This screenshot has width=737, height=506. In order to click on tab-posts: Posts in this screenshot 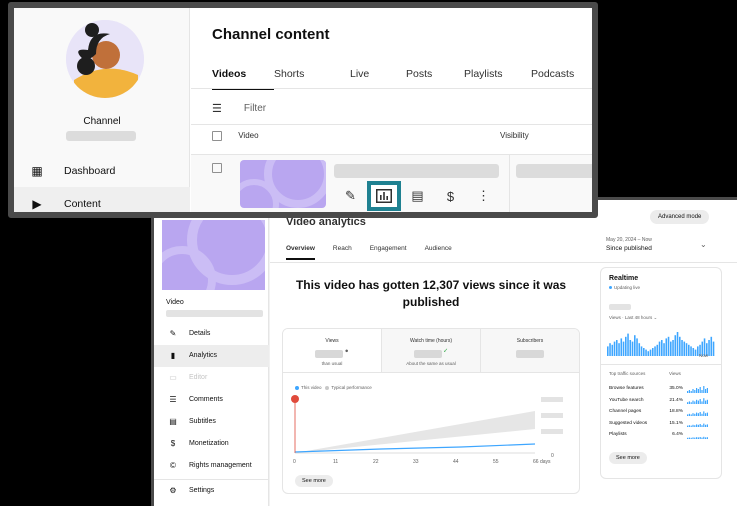, I will do `click(435, 79)`.